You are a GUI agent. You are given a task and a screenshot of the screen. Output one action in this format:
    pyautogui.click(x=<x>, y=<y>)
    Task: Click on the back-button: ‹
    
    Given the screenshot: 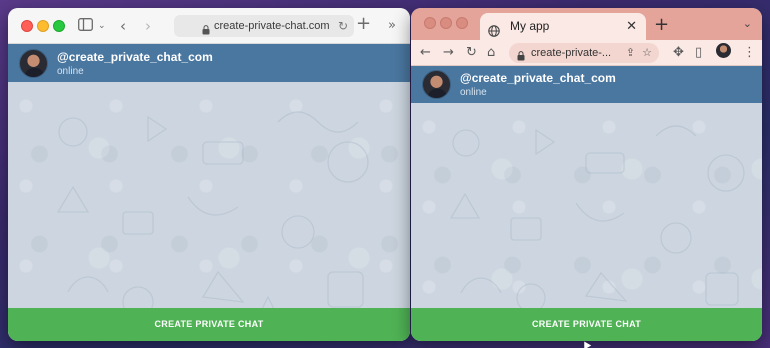 What is the action you would take?
    pyautogui.click(x=123, y=26)
    